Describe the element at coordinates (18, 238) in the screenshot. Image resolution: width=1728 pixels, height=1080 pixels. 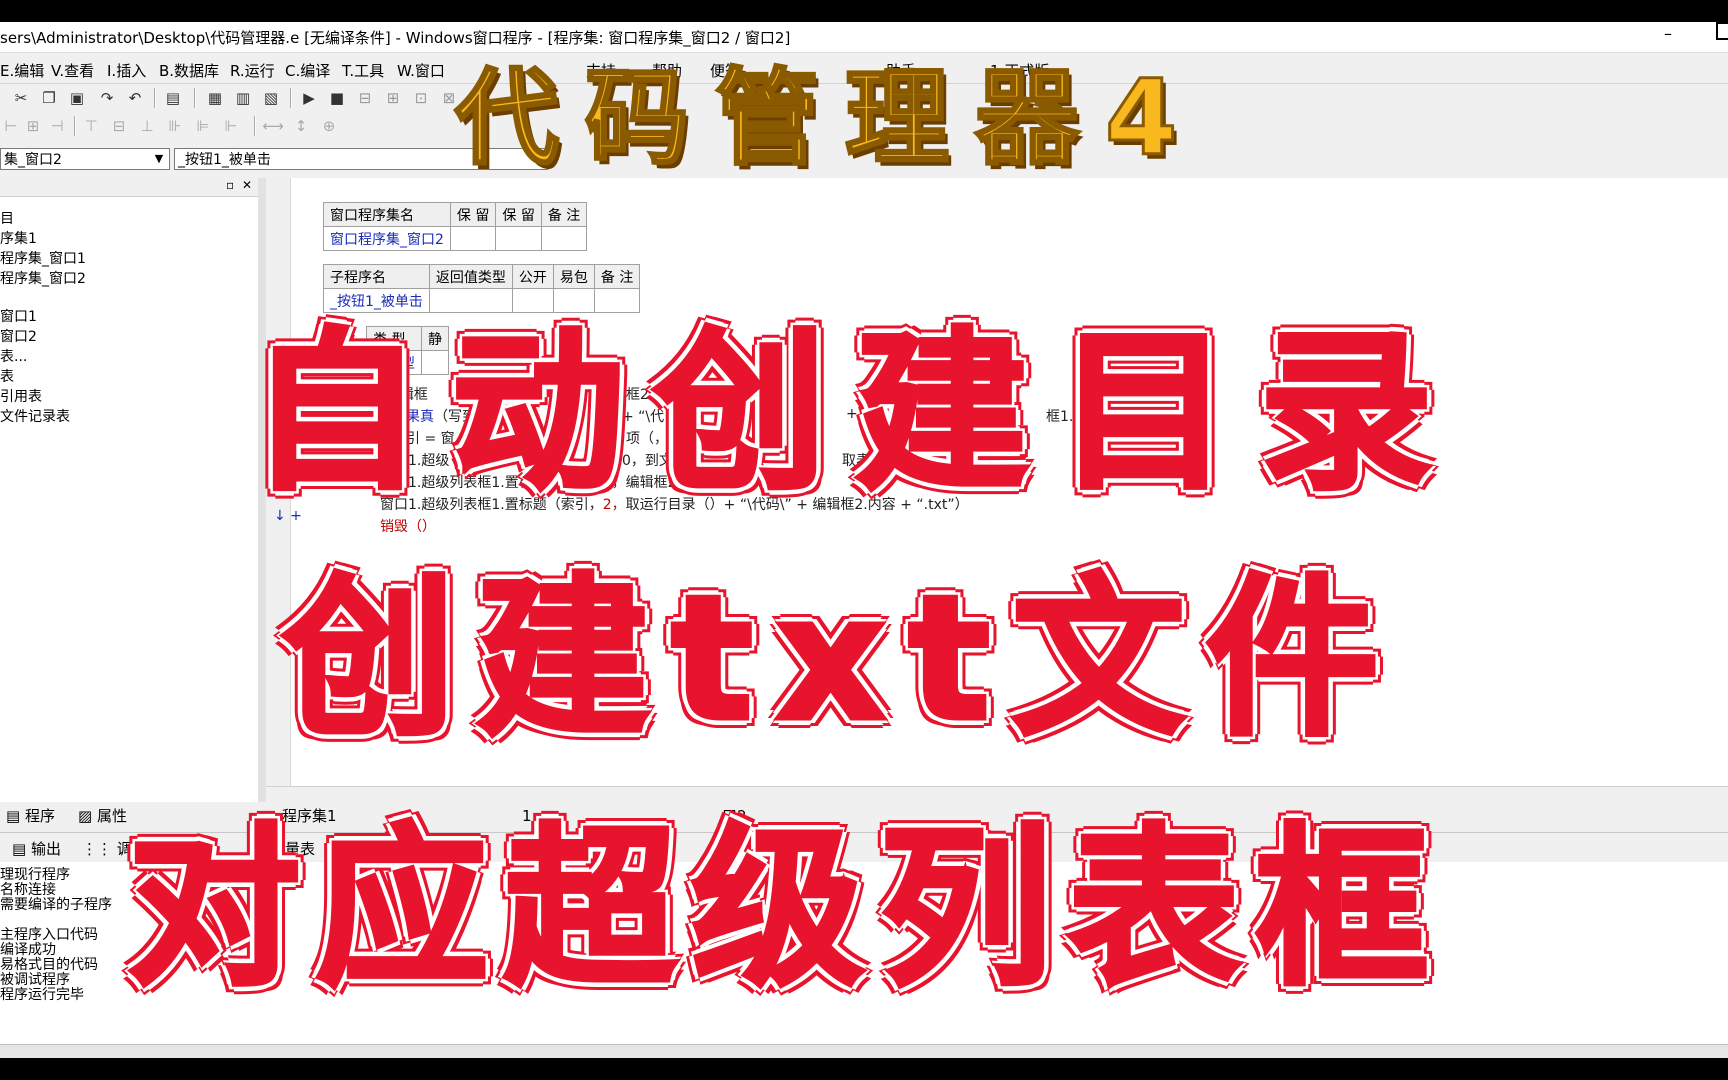
I see `tree-item: 序集1` at that location.